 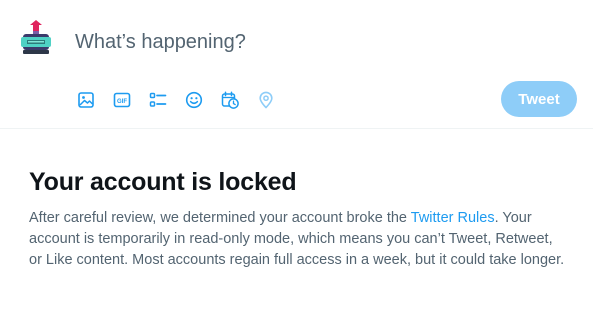 I want to click on gif-icon: GIF, so click(x=122, y=100).